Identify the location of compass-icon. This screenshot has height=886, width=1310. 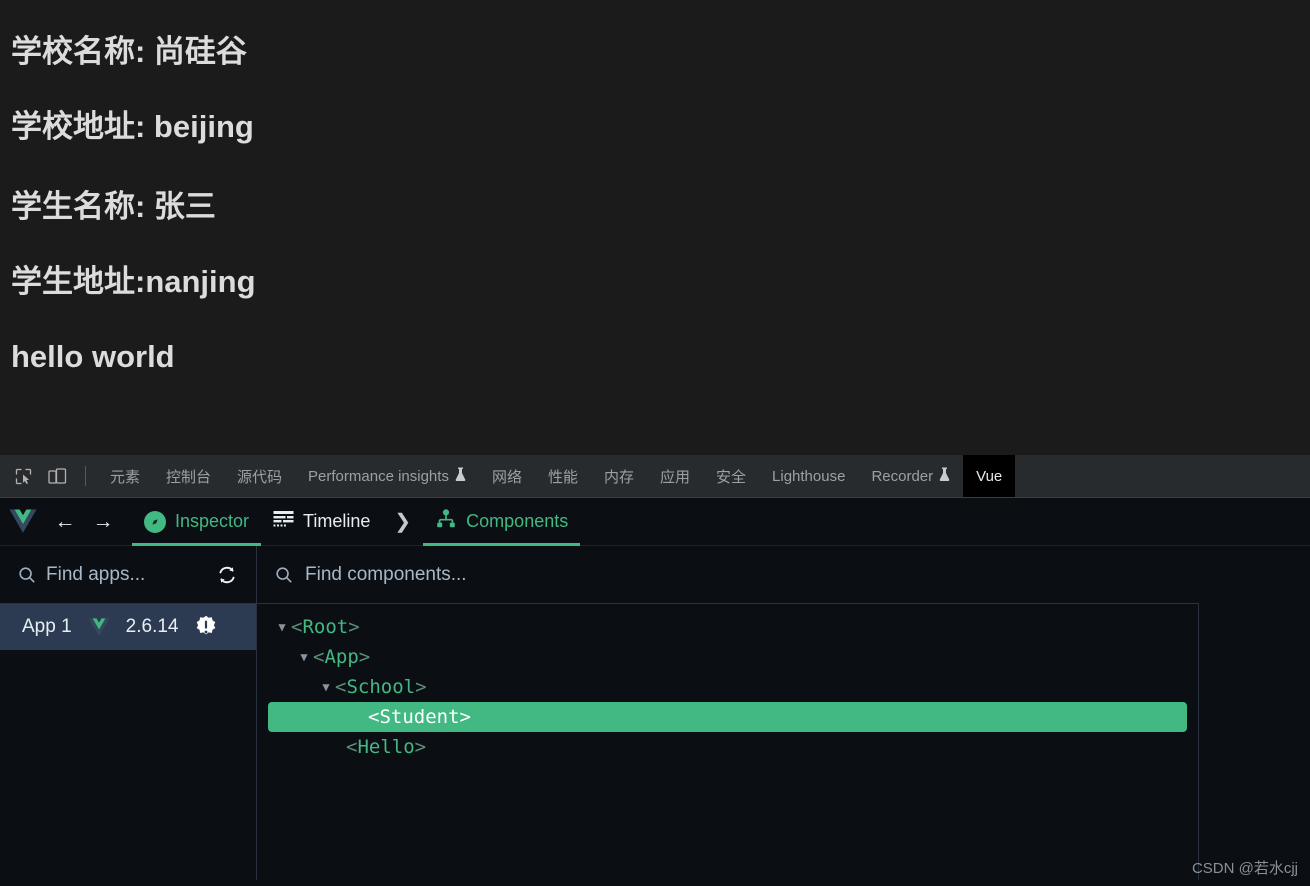
(155, 521).